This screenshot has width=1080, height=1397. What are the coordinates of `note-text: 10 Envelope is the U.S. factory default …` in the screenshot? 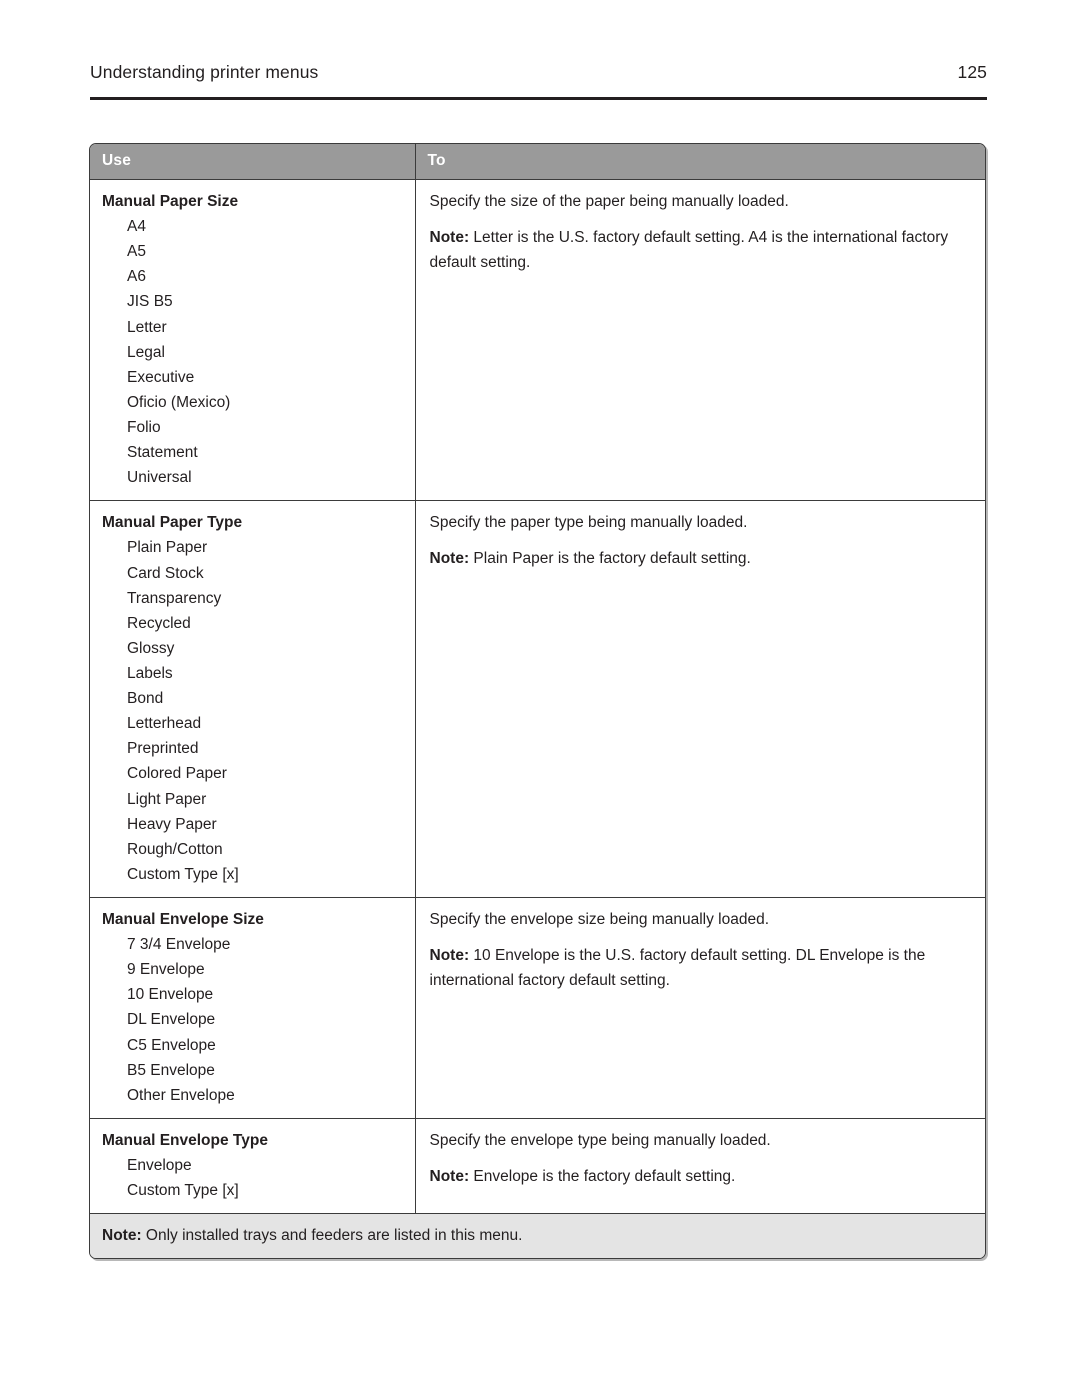 It's located at (677, 968).